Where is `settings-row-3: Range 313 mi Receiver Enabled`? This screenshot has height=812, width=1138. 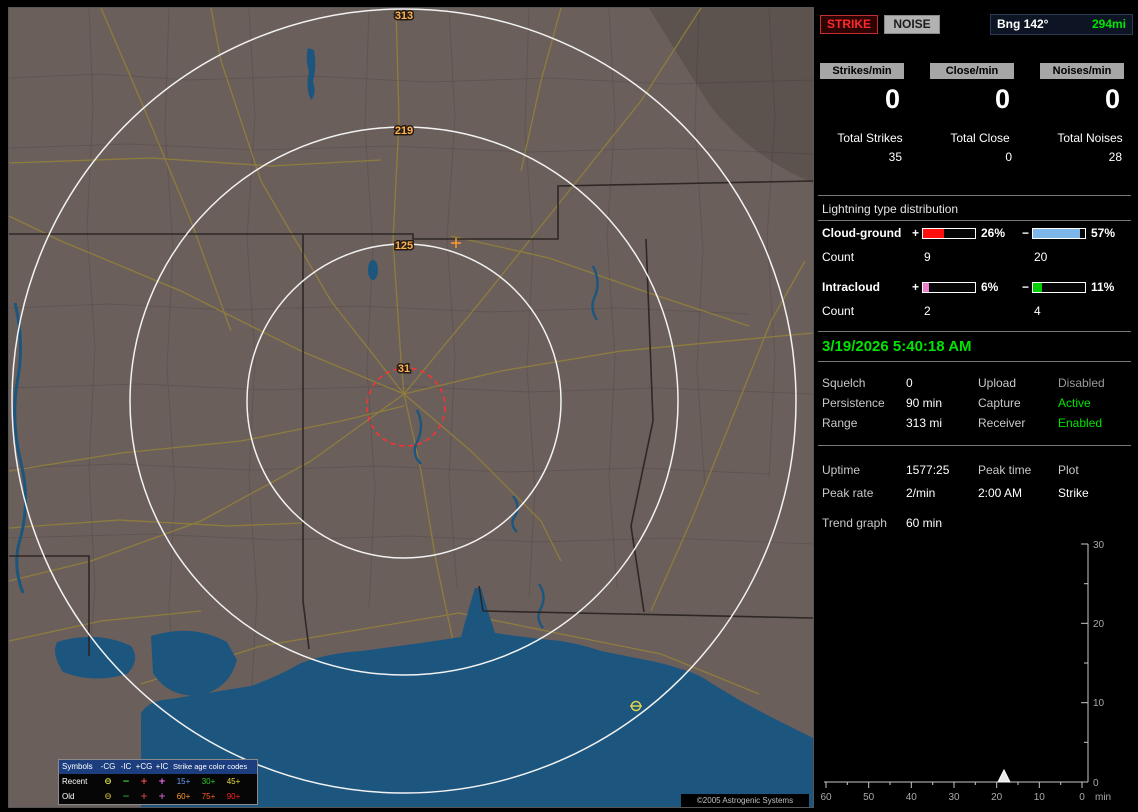
settings-row-3: Range 313 mi Receiver Enabled is located at coordinates (974, 423).